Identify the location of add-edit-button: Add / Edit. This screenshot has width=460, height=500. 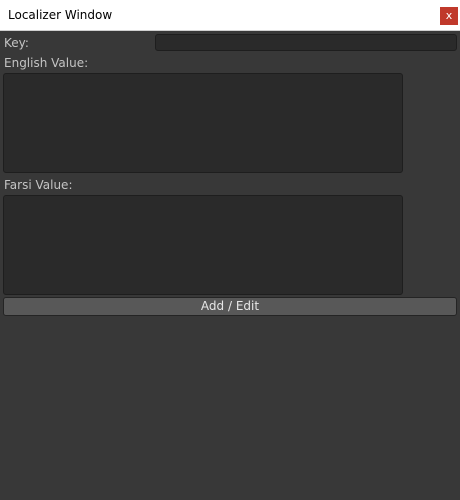
(230, 306).